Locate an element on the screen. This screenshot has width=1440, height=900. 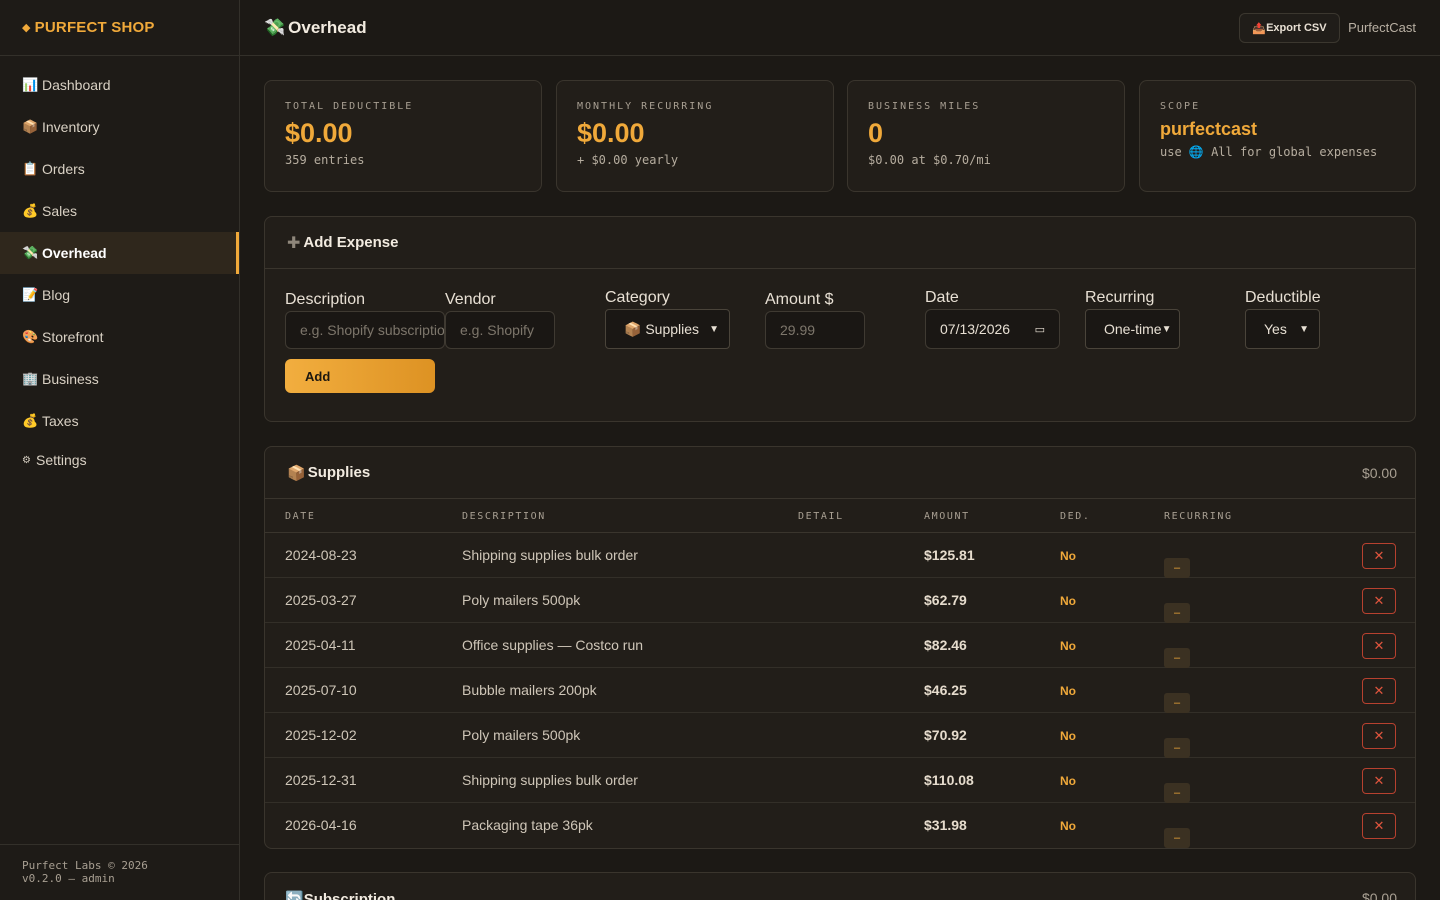
sidebar-item-label: Inventory is located at coordinates (71, 127).